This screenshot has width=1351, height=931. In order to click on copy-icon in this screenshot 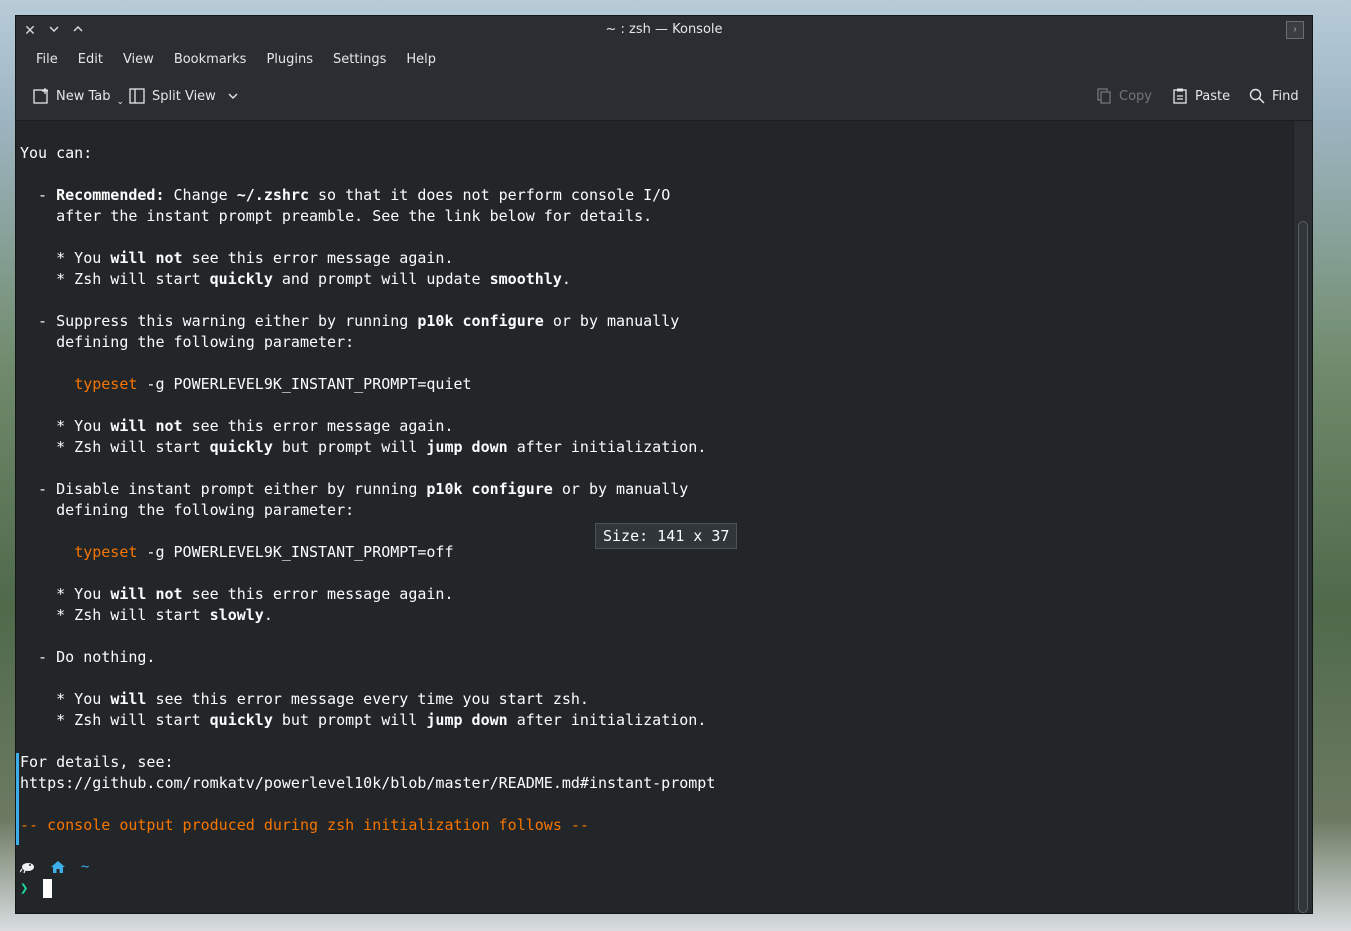, I will do `click(1104, 96)`.